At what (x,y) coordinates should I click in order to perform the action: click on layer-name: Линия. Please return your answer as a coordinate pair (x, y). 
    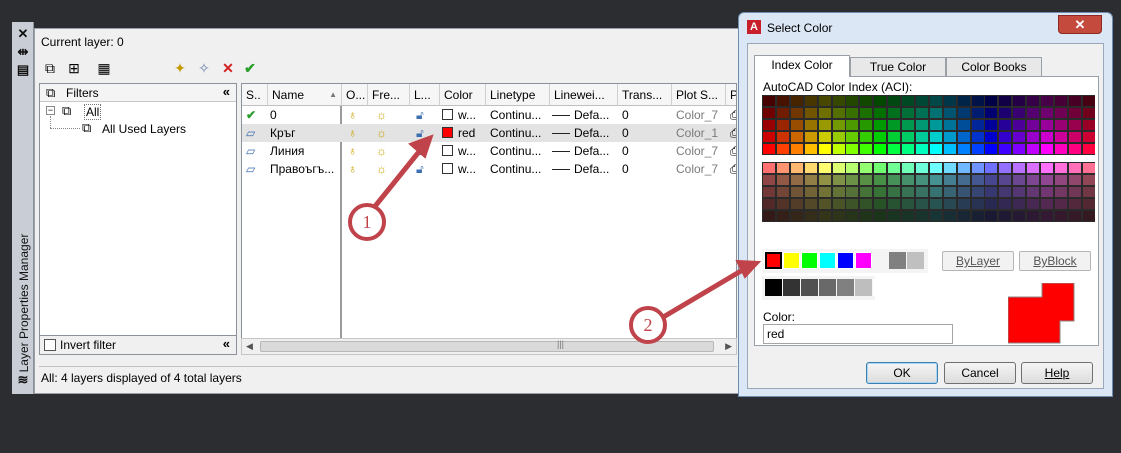
    Looking at the image, I should click on (305, 151).